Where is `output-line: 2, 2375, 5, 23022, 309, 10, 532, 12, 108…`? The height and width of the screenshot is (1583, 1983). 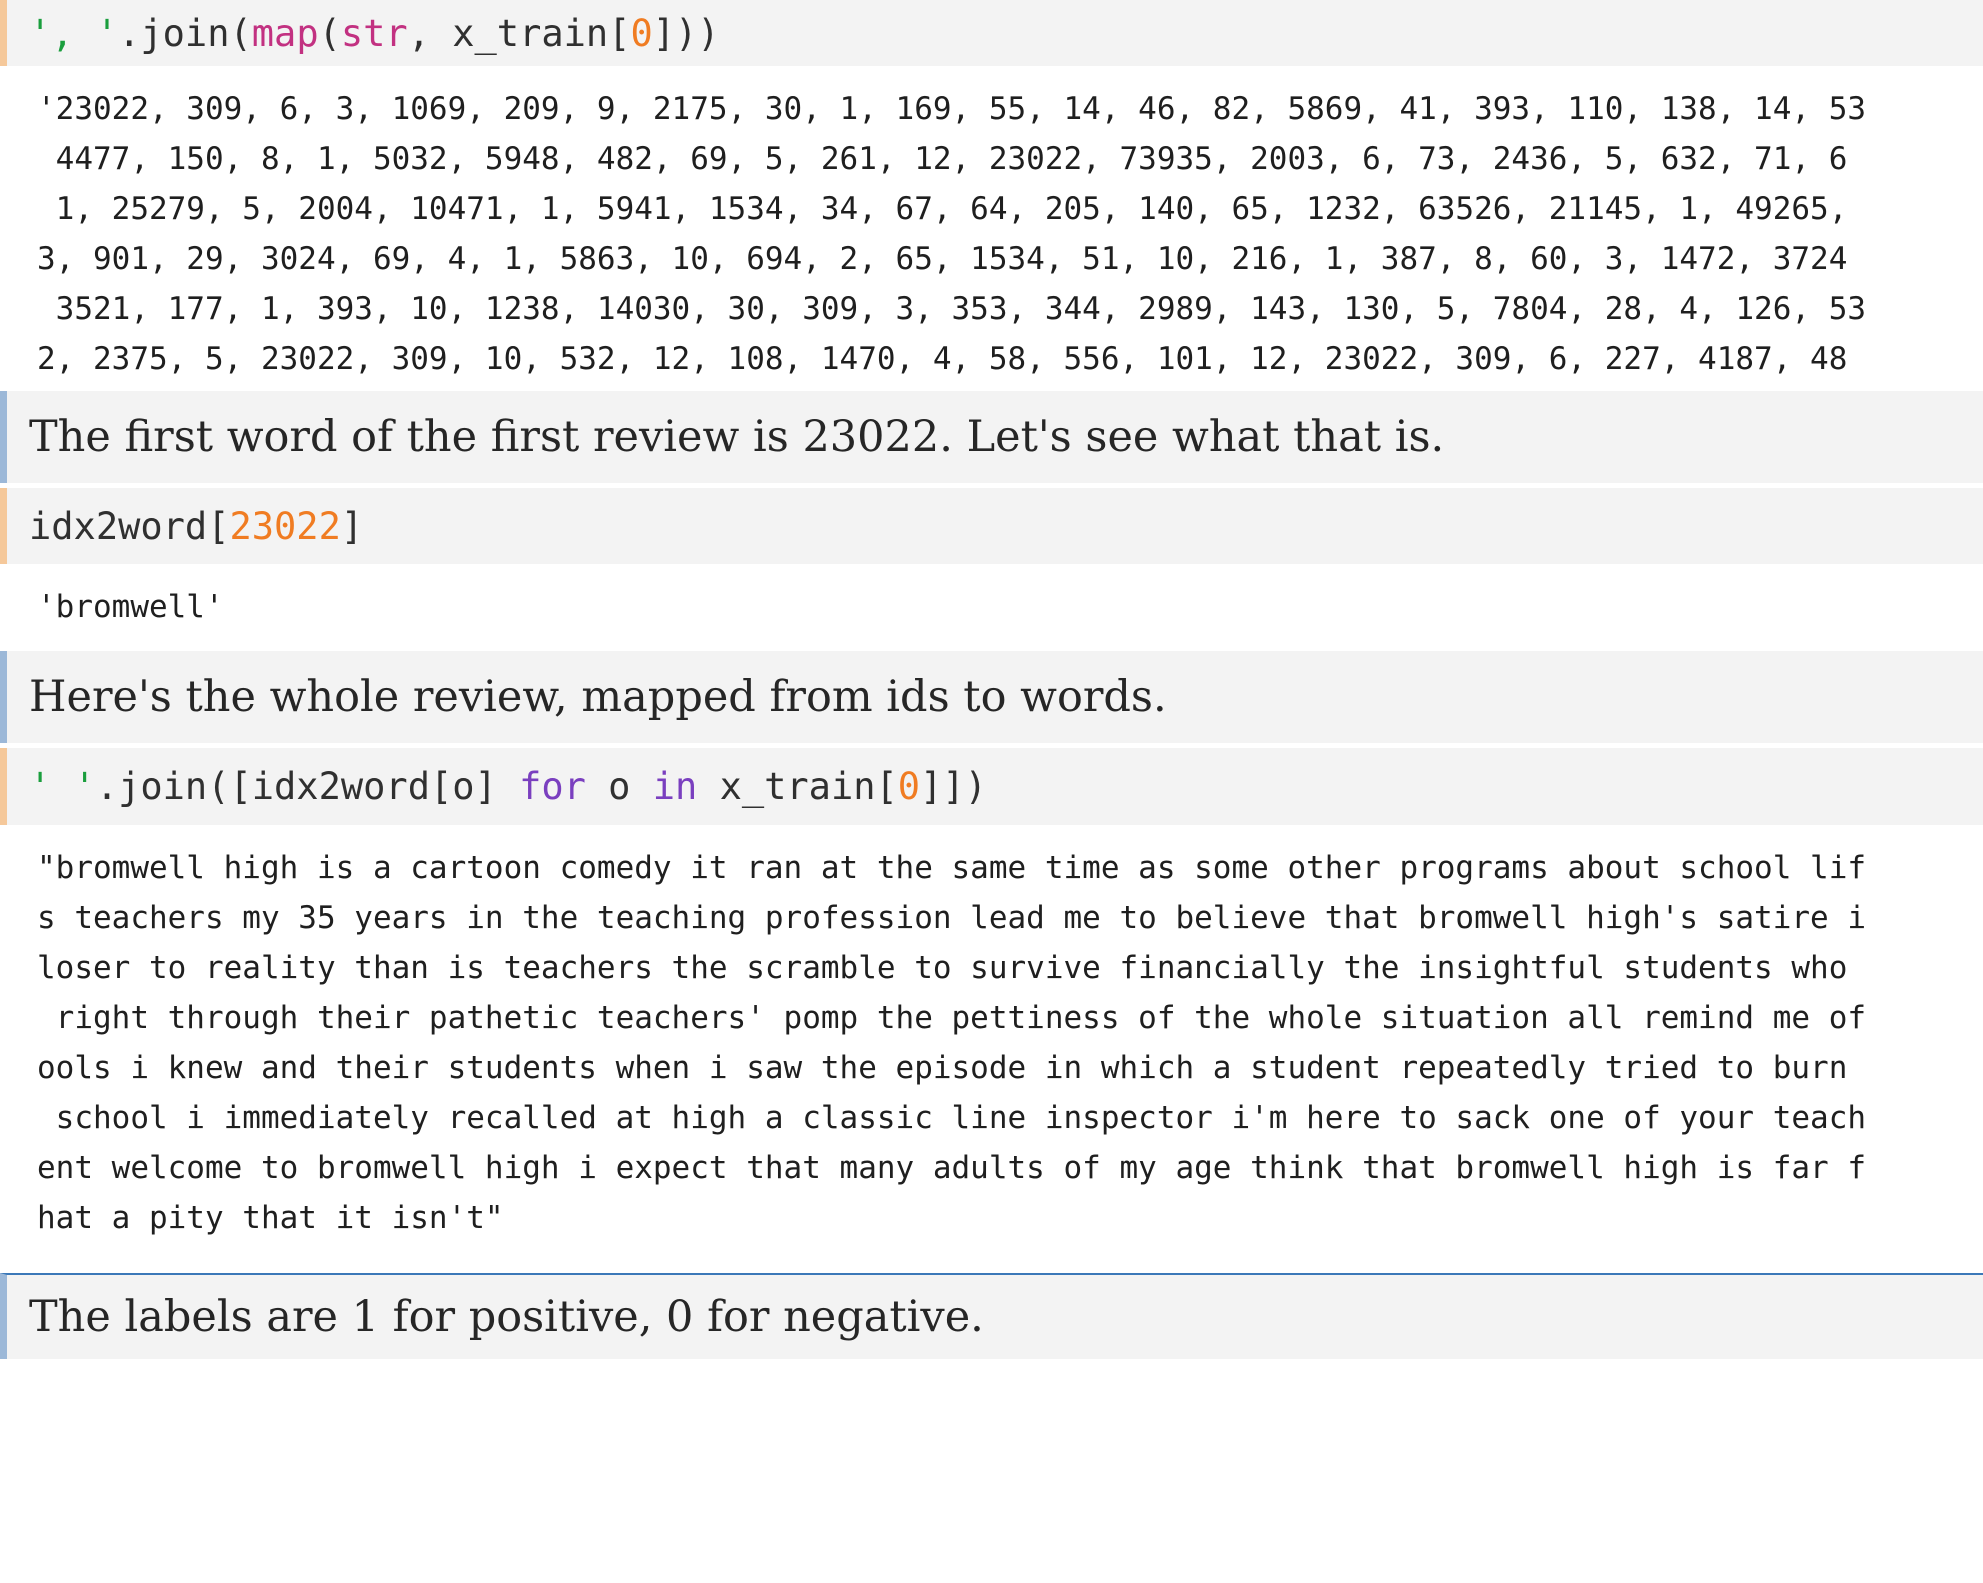 output-line: 2, 2375, 5, 23022, 309, 10, 532, 12, 108… is located at coordinates (942, 359).